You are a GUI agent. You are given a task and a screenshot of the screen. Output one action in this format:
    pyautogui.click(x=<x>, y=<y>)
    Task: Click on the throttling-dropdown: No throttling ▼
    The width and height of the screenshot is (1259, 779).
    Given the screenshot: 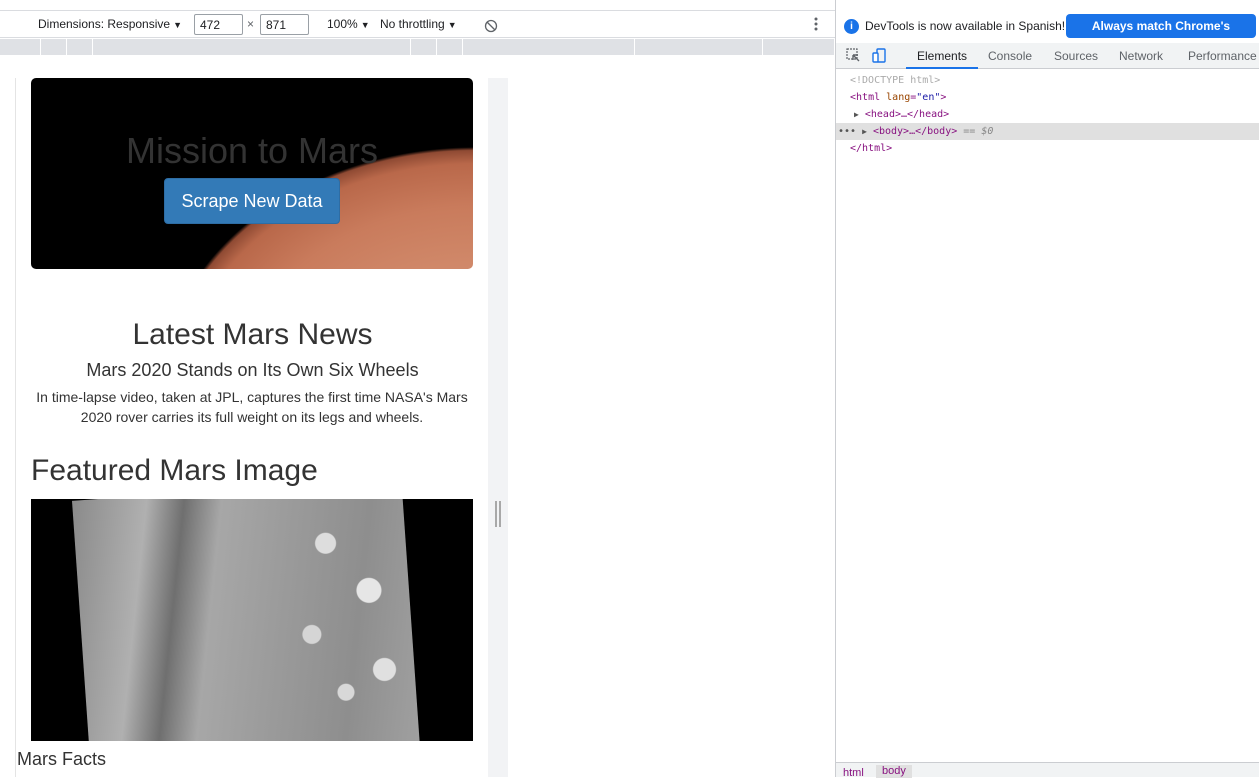 What is the action you would take?
    pyautogui.click(x=418, y=24)
    